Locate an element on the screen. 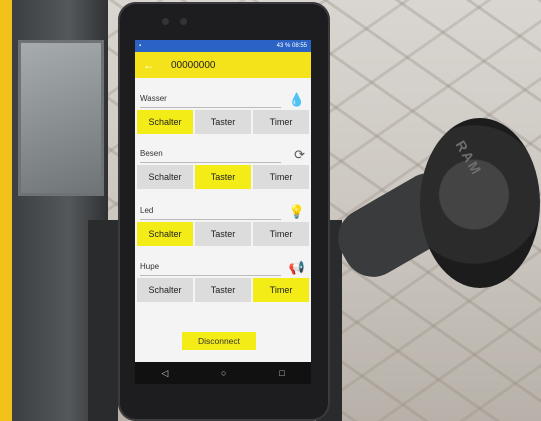  section-header: Led 💡 is located at coordinates (223, 213).